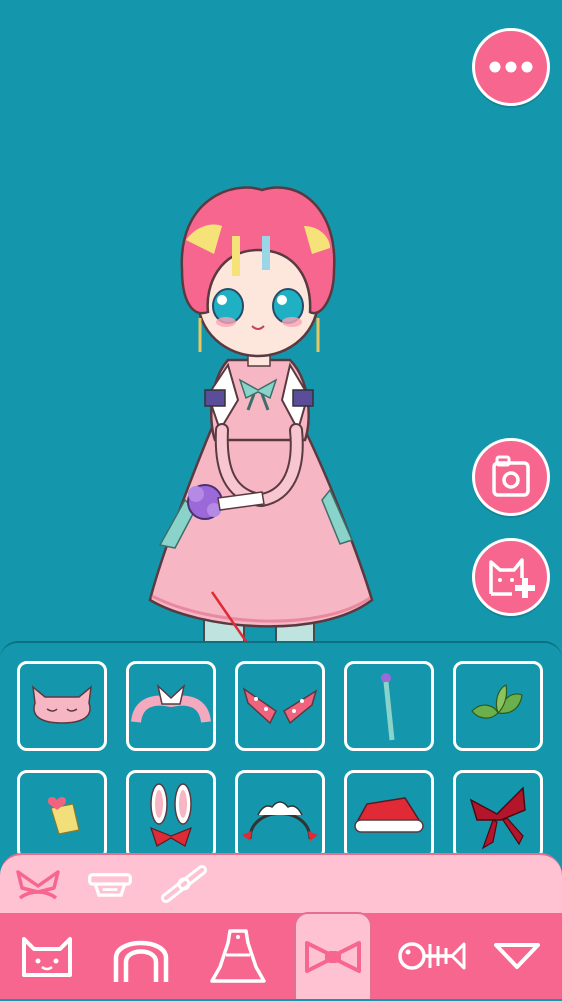 This screenshot has height=1001, width=562. I want to click on subtab-hat, so click(110, 884).